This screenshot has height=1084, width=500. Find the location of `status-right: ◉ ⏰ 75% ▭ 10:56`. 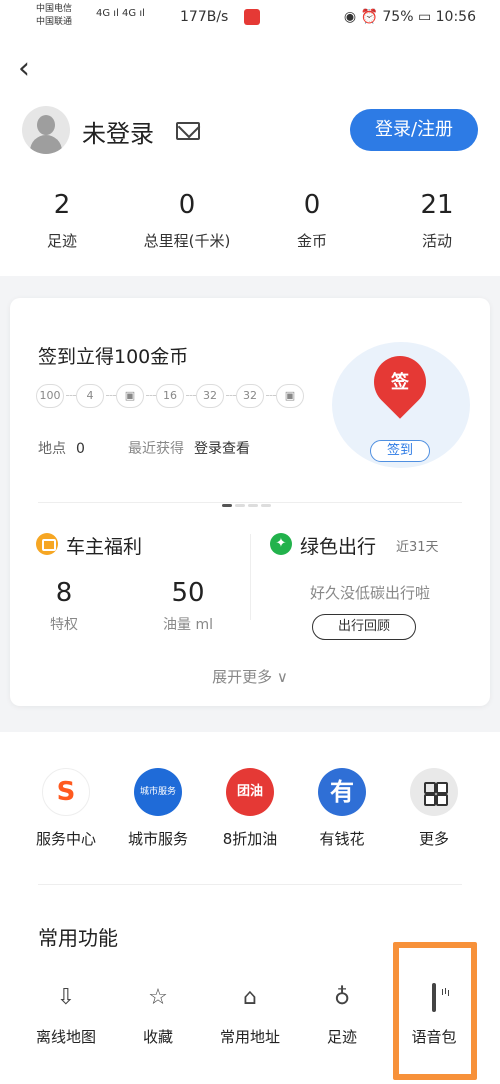

status-right: ◉ ⏰ 75% ▭ 10:56 is located at coordinates (410, 17).